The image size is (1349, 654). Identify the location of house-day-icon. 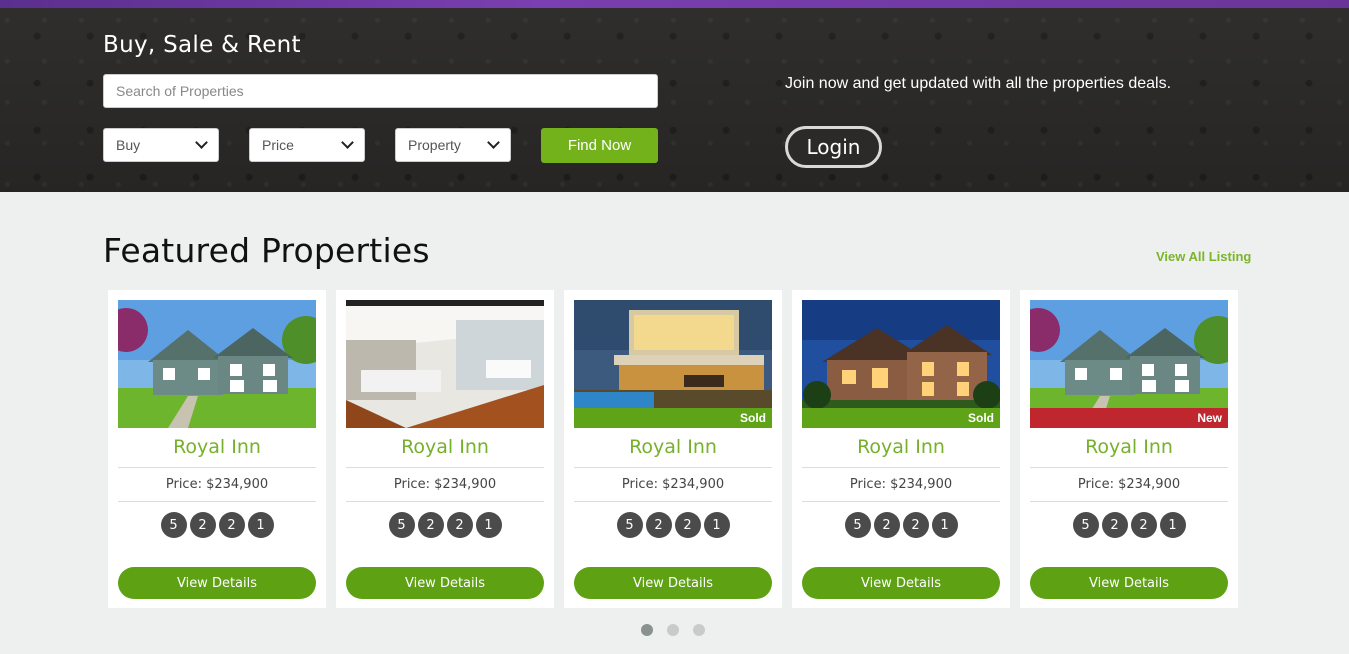
(217, 364).